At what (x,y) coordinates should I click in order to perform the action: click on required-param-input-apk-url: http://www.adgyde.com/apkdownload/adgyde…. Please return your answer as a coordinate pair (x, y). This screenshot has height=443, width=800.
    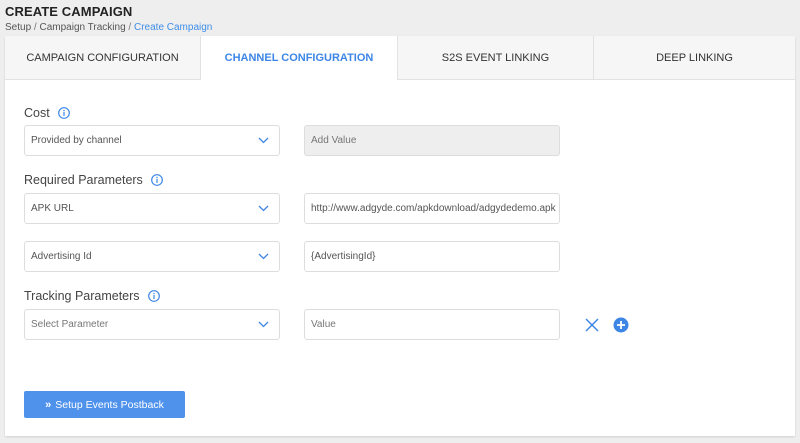
    Looking at the image, I should click on (432, 208).